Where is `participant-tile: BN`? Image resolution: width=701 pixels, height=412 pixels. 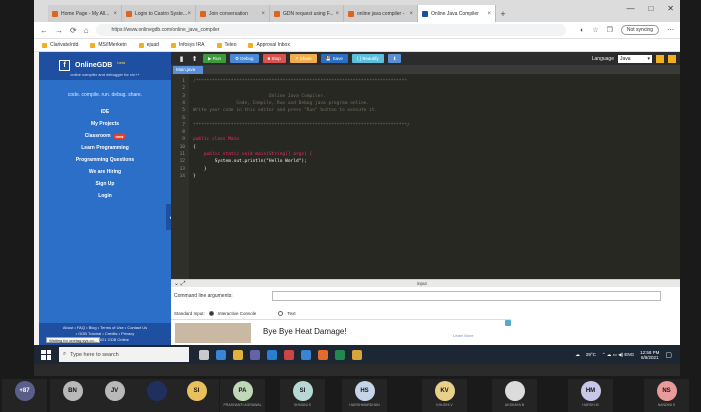
participant-tile: BN is located at coordinates (72, 395).